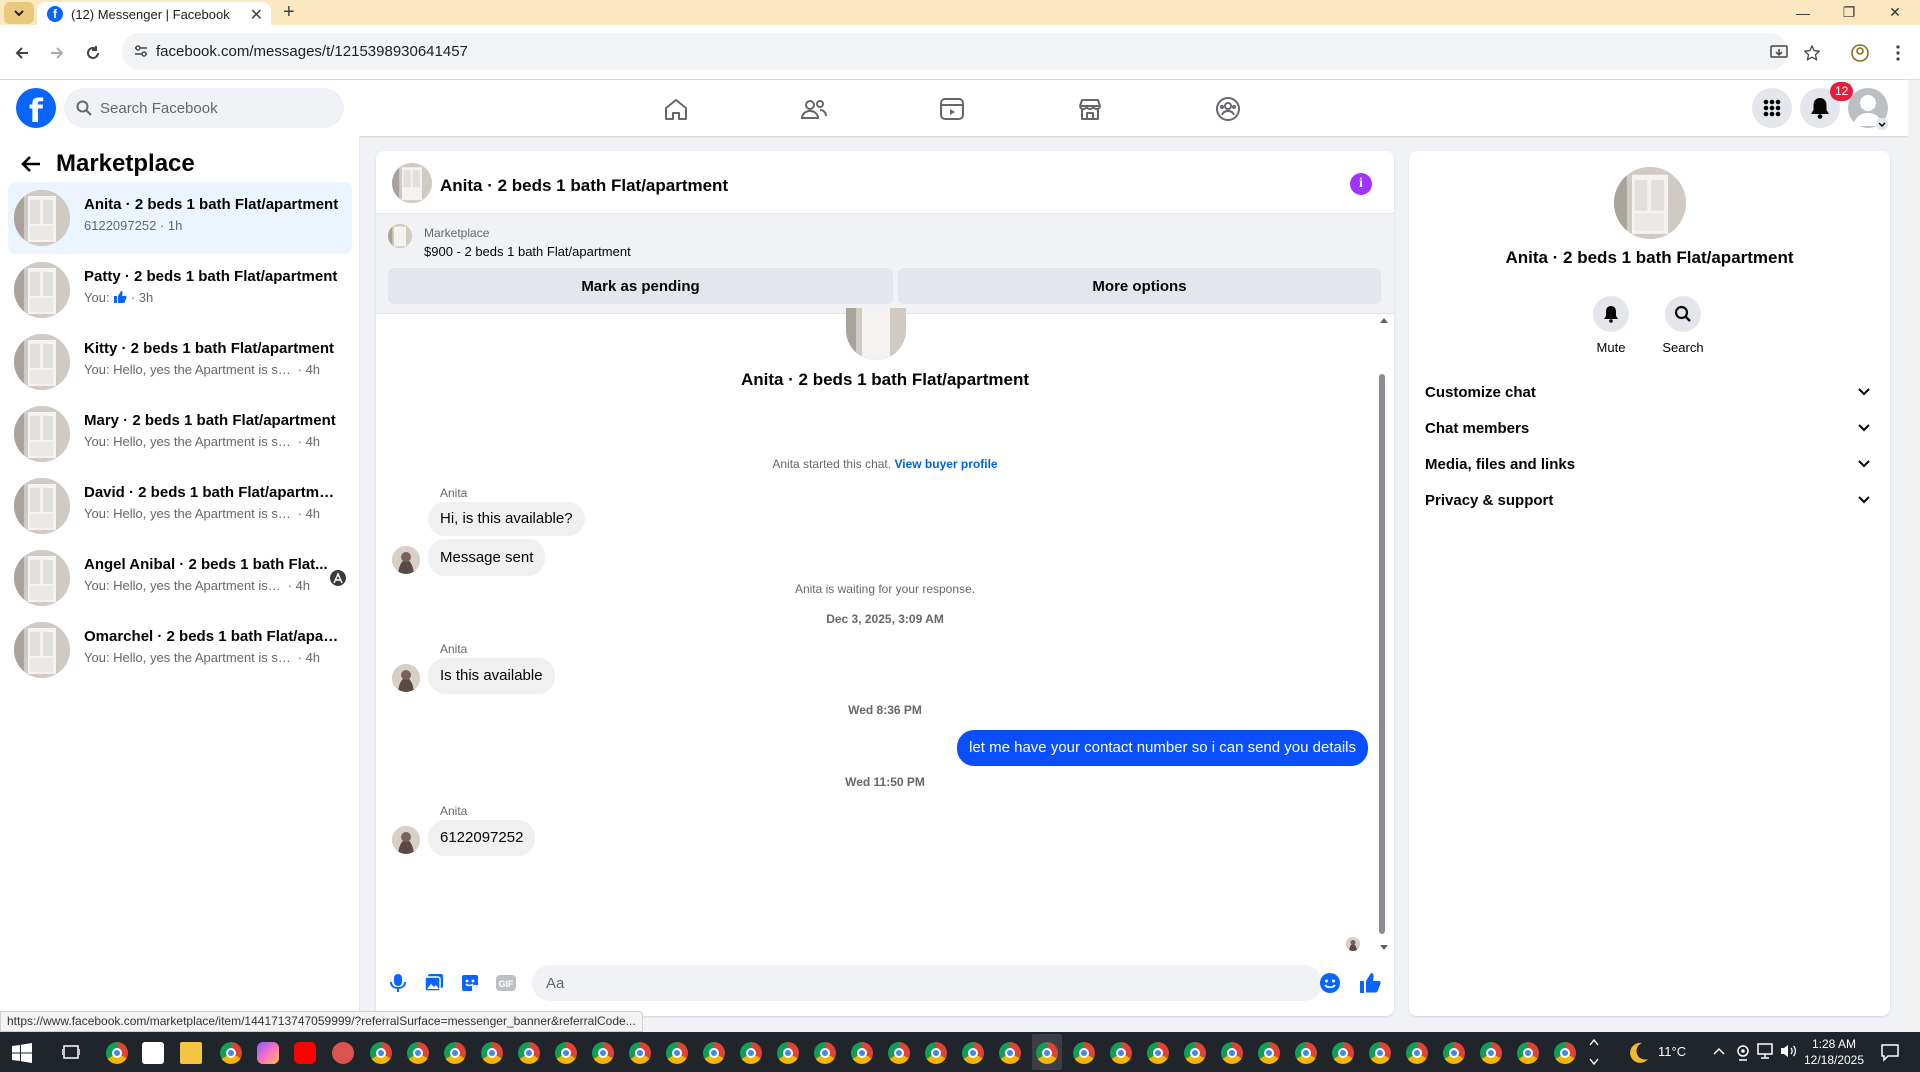 The image size is (1920, 1072). I want to click on chevron-up-icon, so click(1719, 1051).